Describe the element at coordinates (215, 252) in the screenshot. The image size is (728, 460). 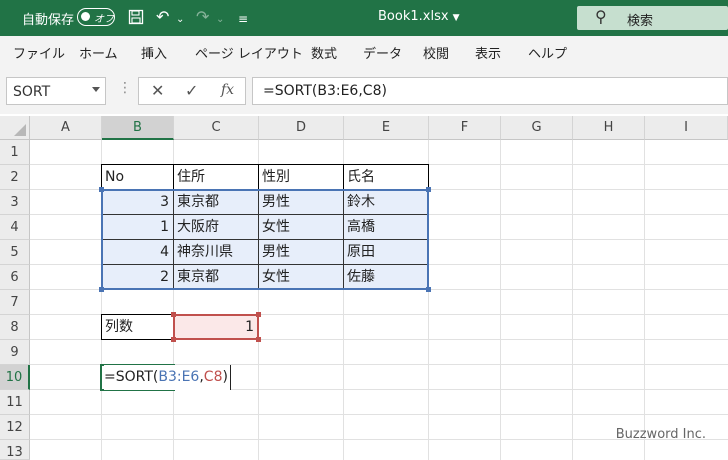
I see `cell-address: 神奈川県` at that location.